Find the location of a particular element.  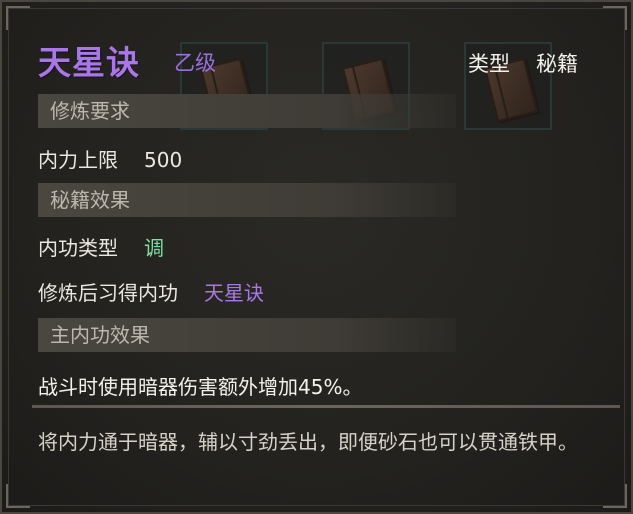

learned-skill-value: 天星诀 is located at coordinates (234, 293).